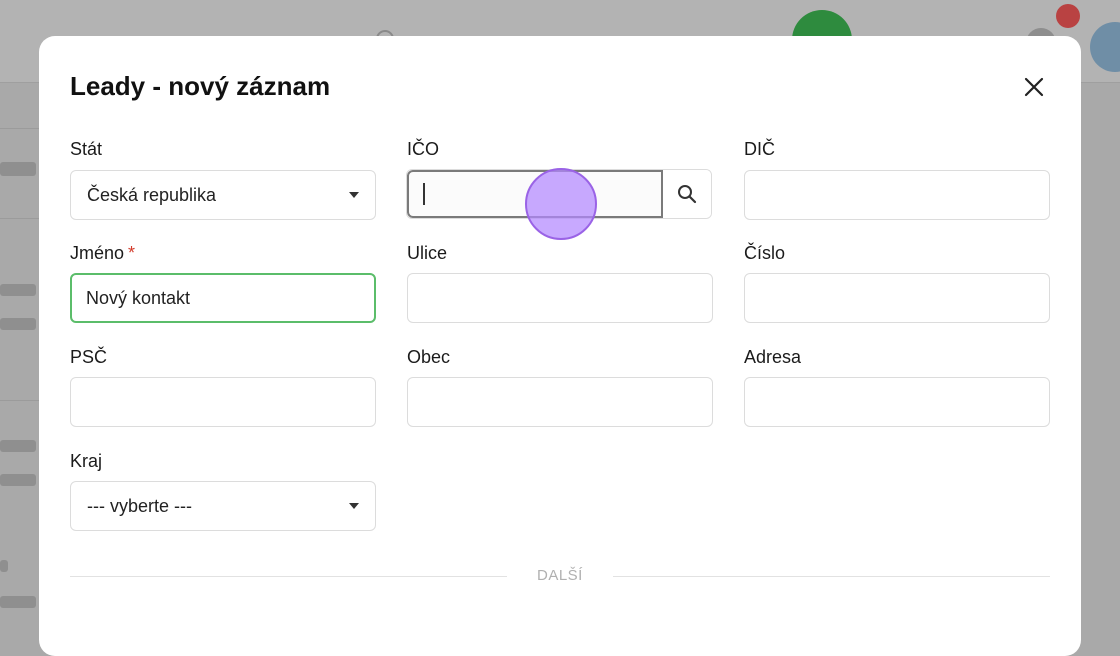  I want to click on dic-input, so click(897, 195).